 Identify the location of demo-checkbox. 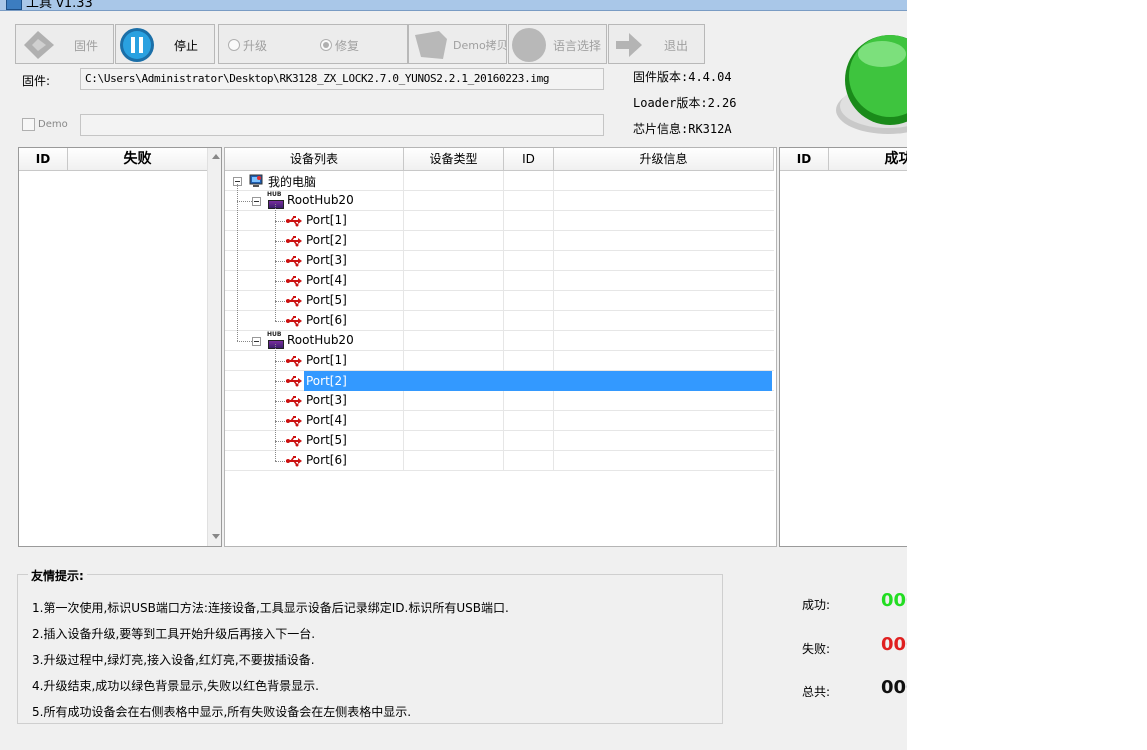
(28, 124).